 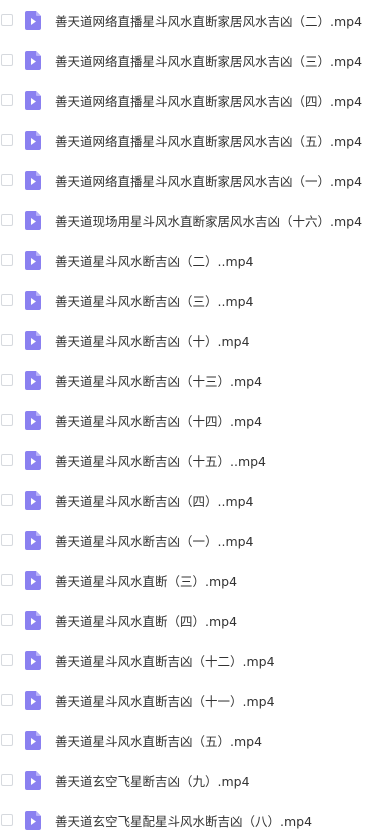 I want to click on file-row: 善天道星斗风水断吉凶（十三）.mp4, so click(x=191, y=380).